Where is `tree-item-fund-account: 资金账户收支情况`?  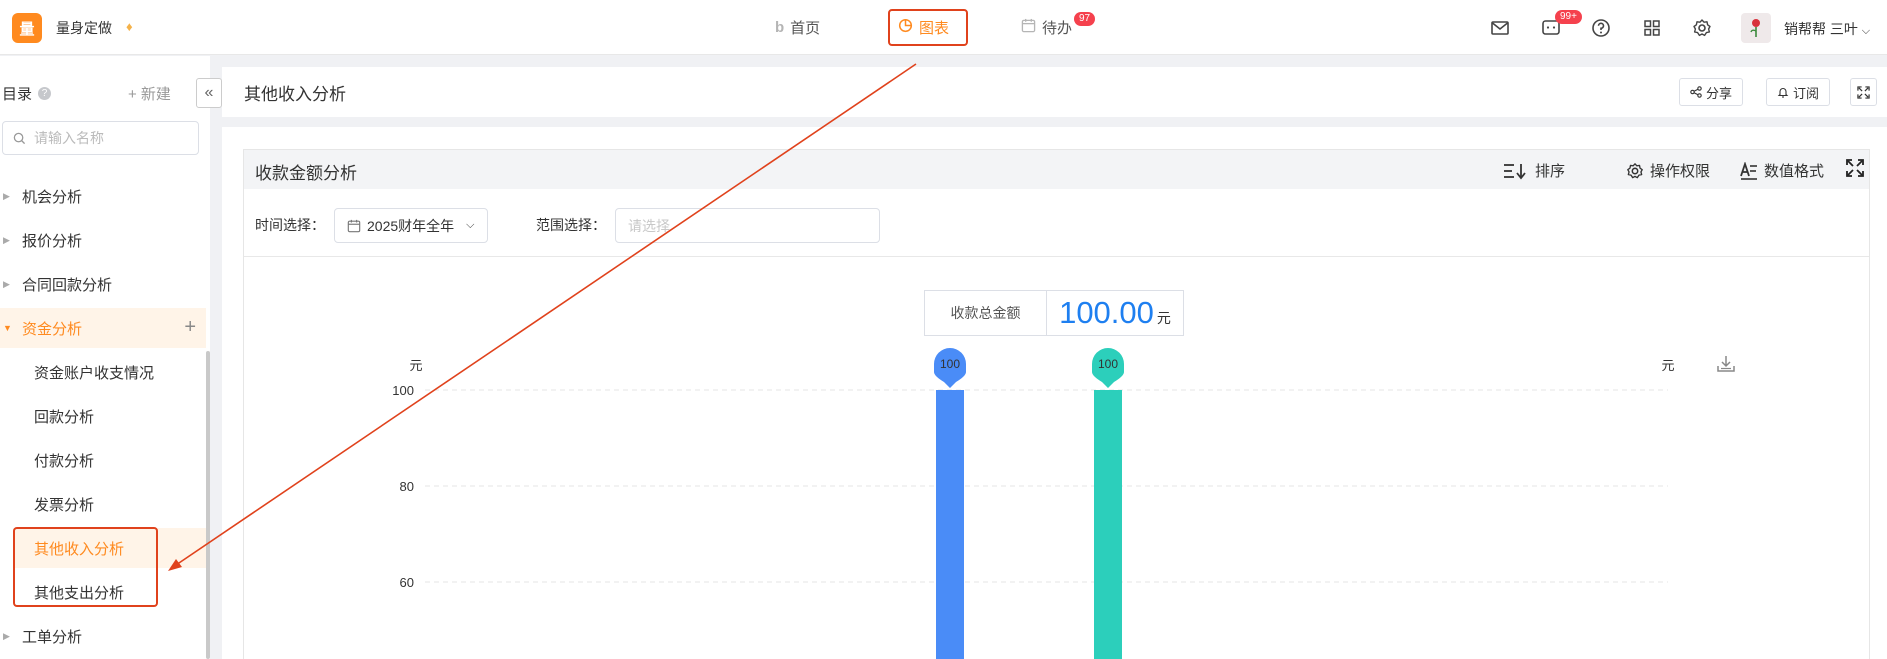
tree-item-fund-account: 资金账户收支情况 is located at coordinates (109, 372).